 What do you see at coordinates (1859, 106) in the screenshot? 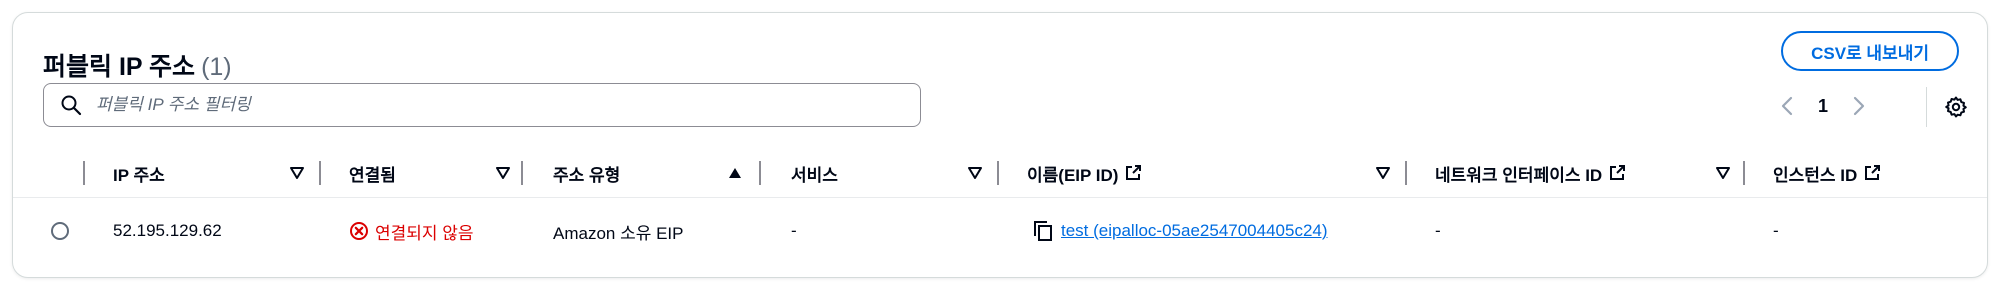
I see `chevron-right-icon` at bounding box center [1859, 106].